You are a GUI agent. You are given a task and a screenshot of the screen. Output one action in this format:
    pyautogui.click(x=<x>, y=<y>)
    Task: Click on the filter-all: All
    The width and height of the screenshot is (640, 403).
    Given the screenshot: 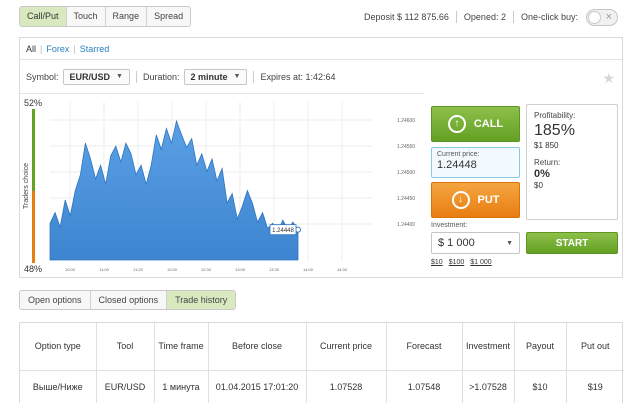 What is the action you would take?
    pyautogui.click(x=31, y=49)
    